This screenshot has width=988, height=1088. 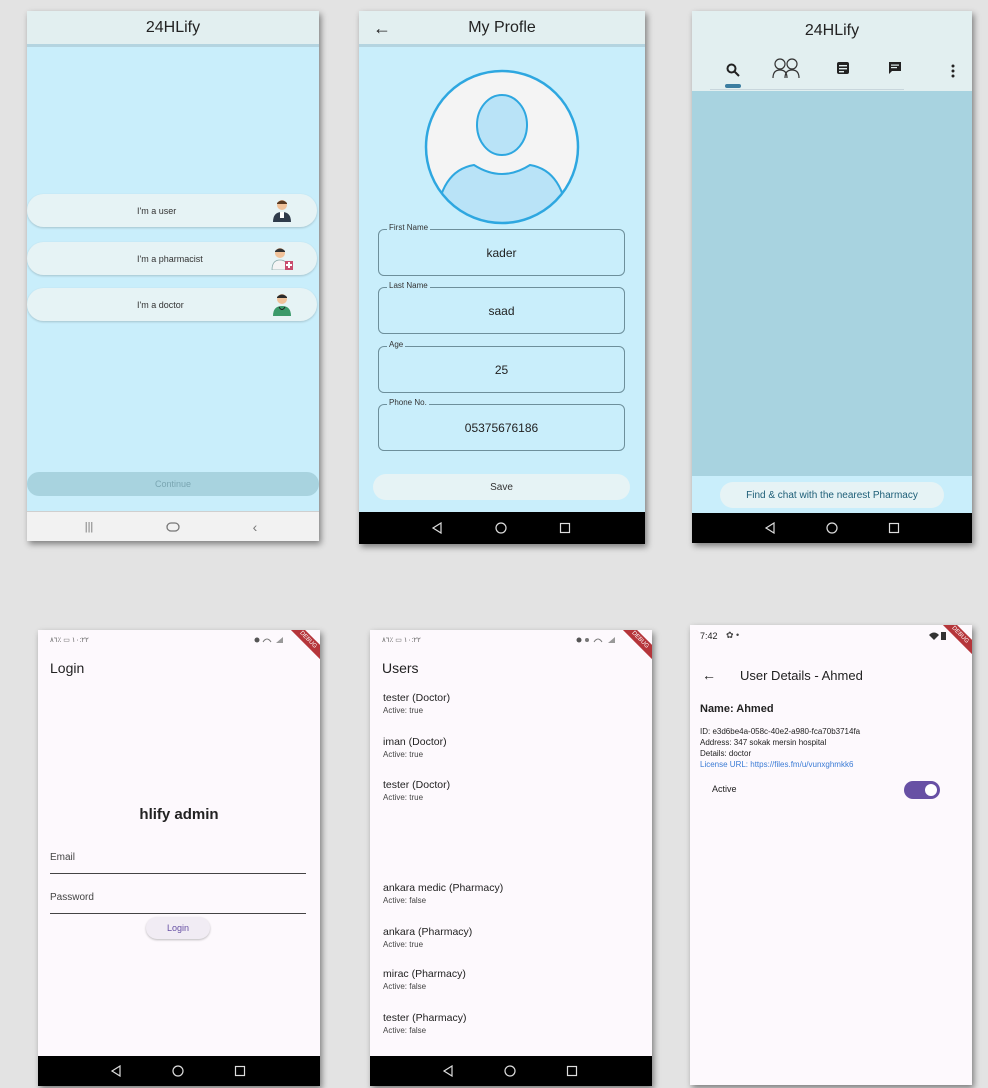 I want to click on list-item: iman (Doctor) Active: true, so click(x=415, y=747).